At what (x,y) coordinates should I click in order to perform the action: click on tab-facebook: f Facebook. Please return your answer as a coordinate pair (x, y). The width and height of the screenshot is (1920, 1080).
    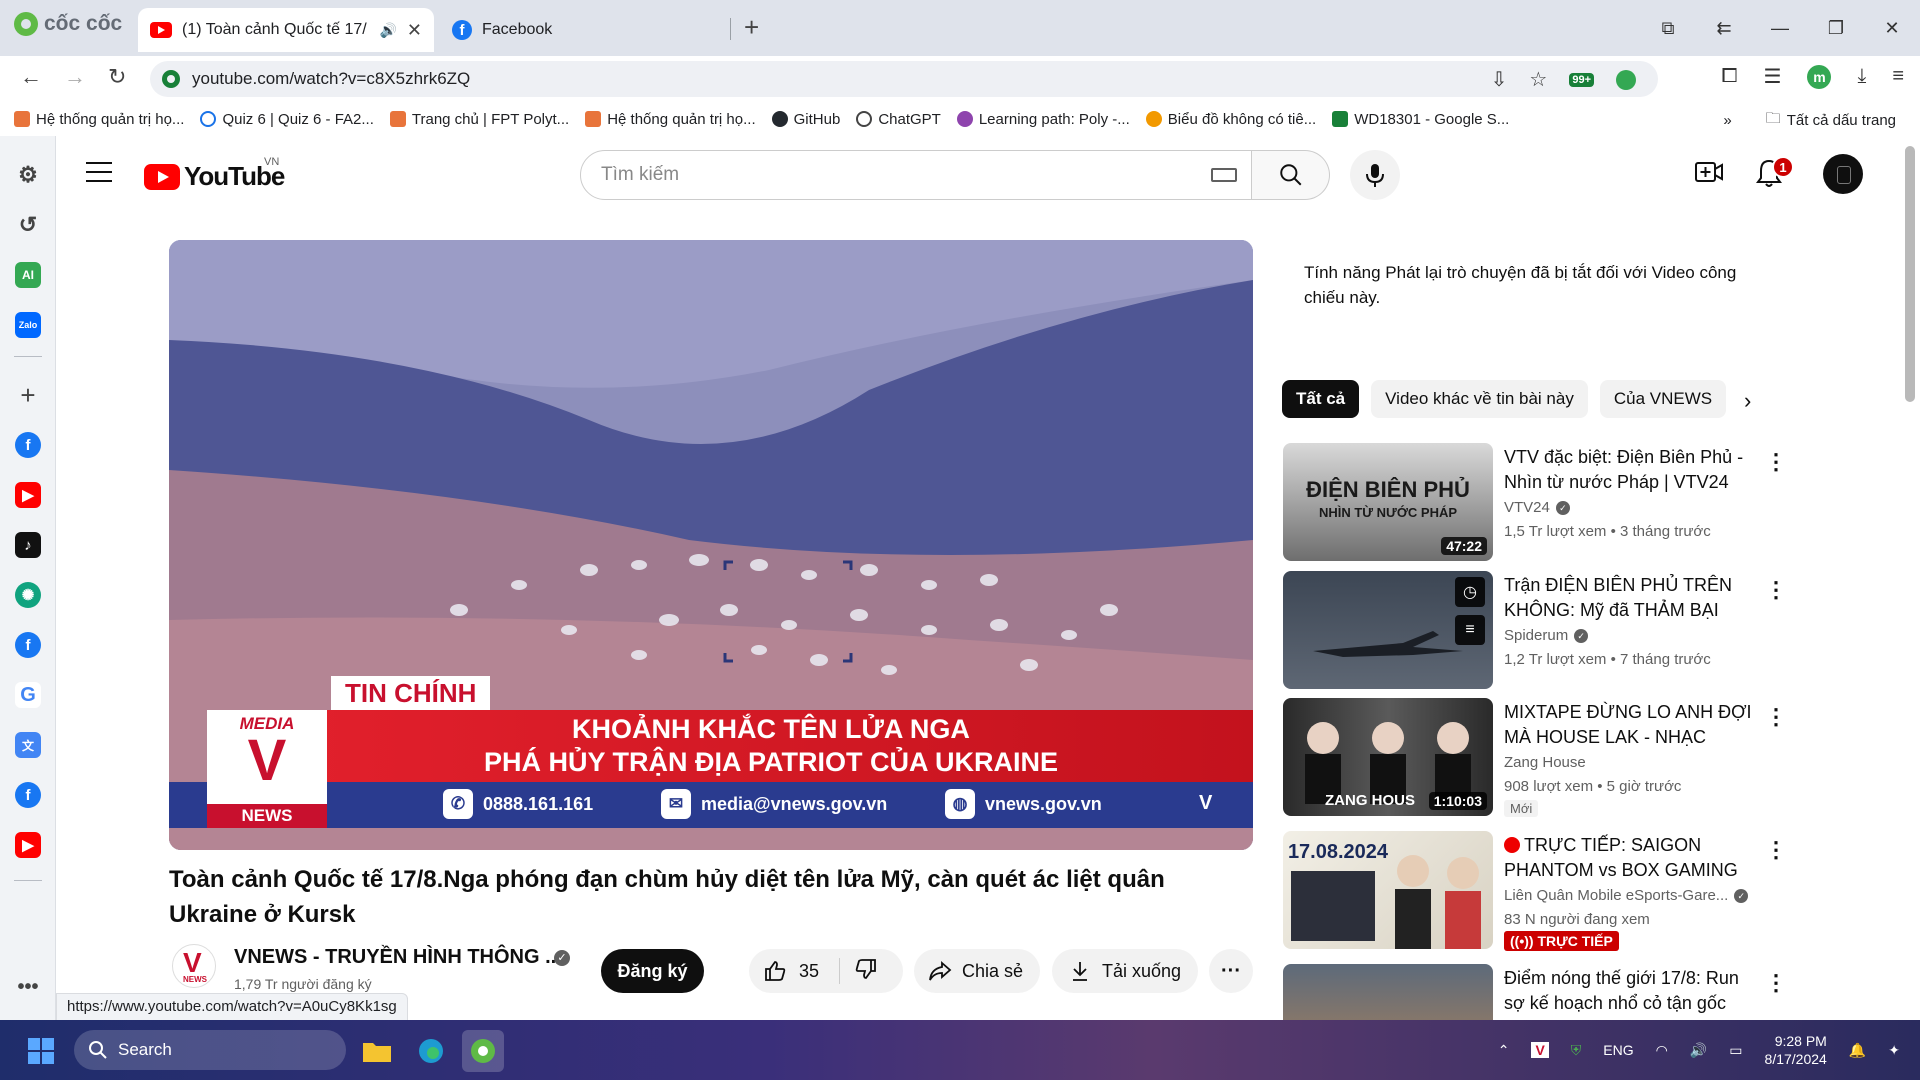
    Looking at the image, I should click on (585, 30).